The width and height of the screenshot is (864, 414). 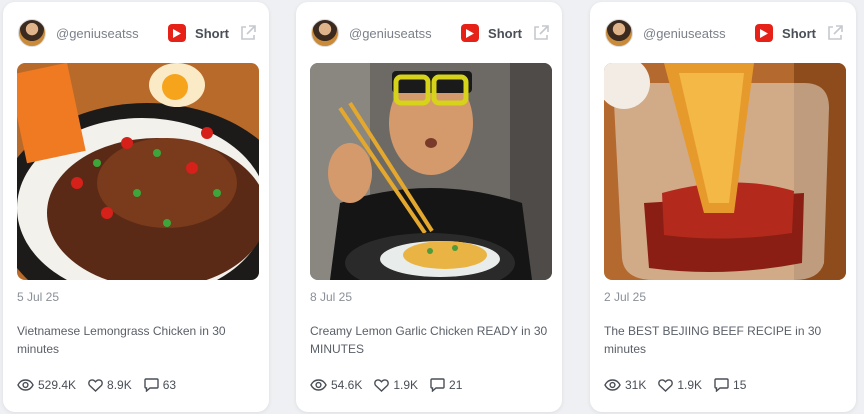 I want to click on views-count: 31K, so click(x=636, y=385).